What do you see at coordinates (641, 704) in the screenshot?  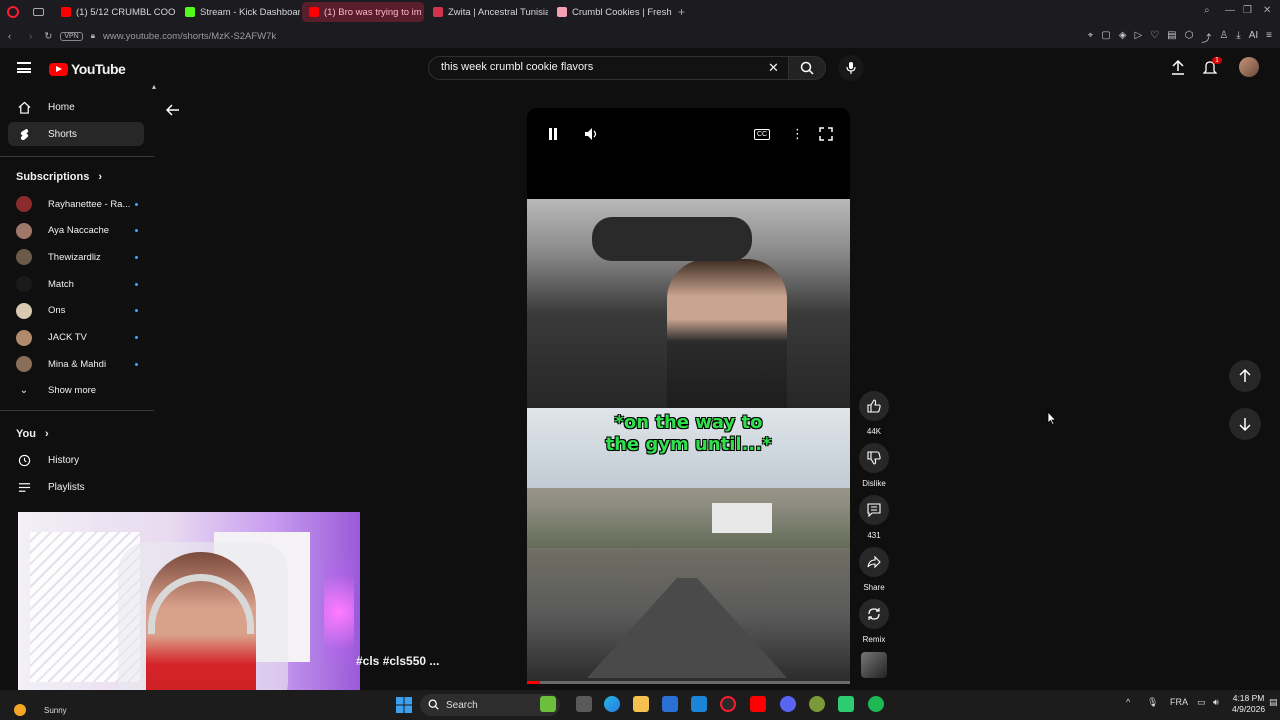 I see `file-explorer-icon` at bounding box center [641, 704].